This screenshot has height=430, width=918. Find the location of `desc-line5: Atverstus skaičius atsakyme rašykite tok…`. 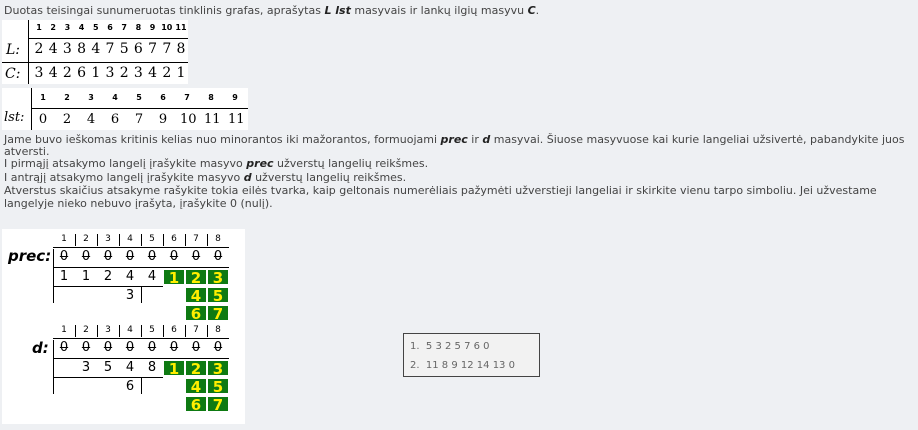

desc-line5: Atverstus skaičius atsakyme rašykite tok… is located at coordinates (440, 190).